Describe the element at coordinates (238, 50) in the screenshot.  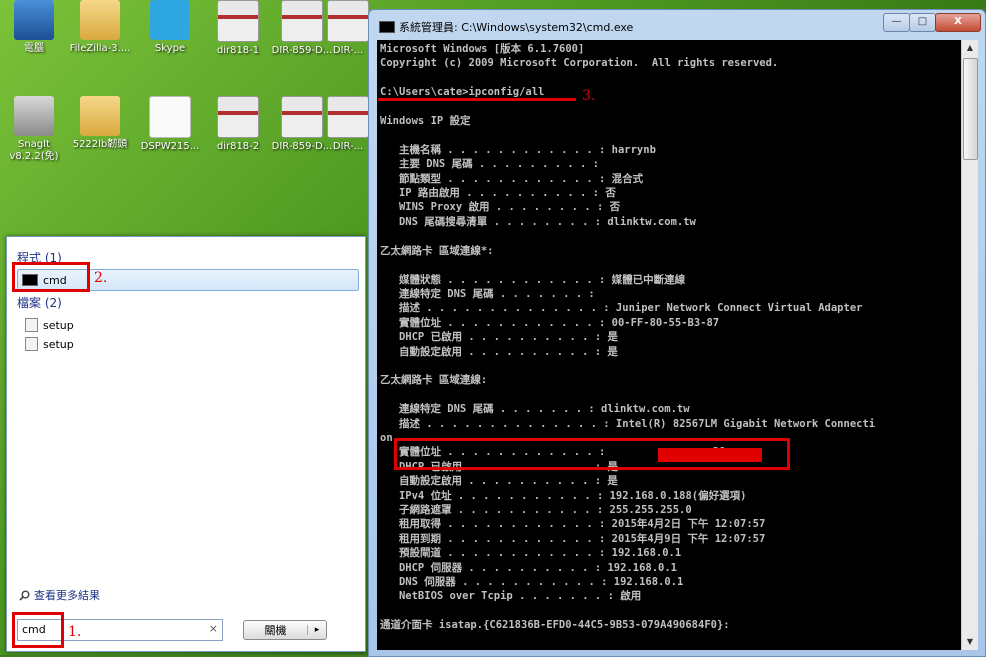
I see `desktop-icon-label: dir818-1` at that location.